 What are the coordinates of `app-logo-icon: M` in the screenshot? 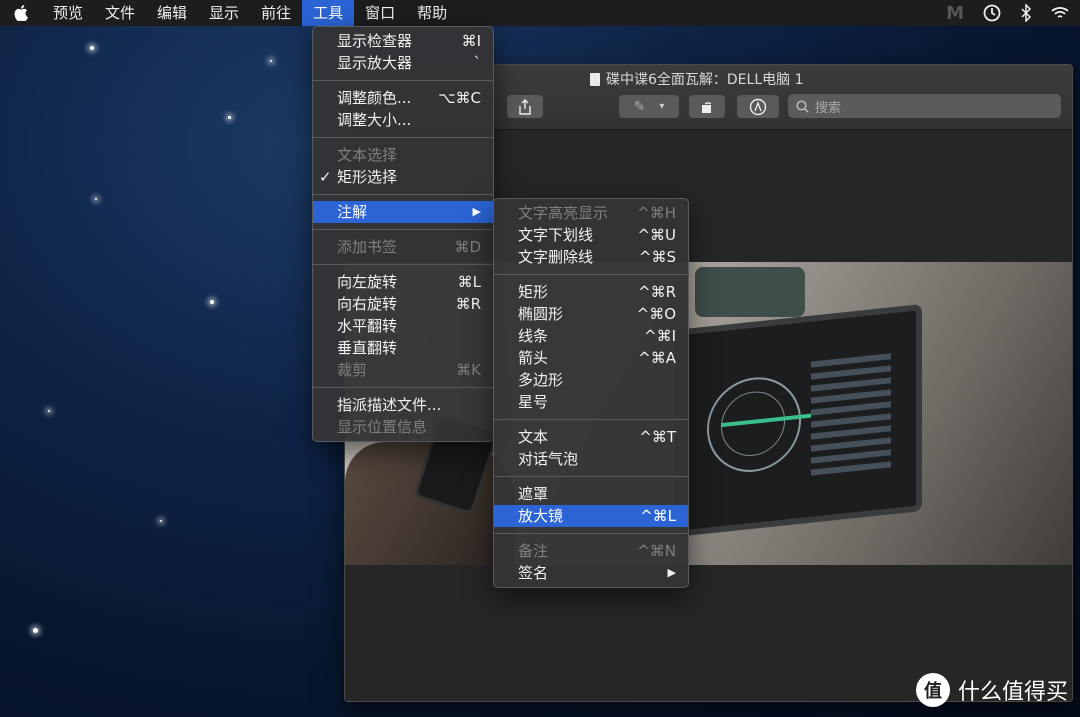 It's located at (955, 13).